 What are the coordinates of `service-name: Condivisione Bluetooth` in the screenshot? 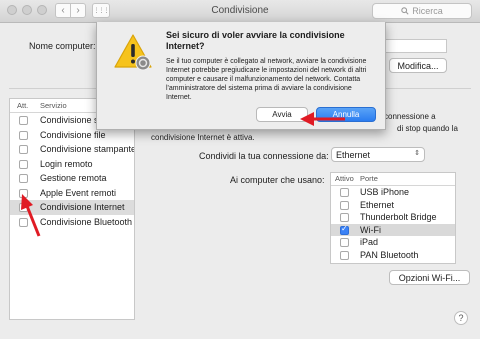 It's located at (86, 221).